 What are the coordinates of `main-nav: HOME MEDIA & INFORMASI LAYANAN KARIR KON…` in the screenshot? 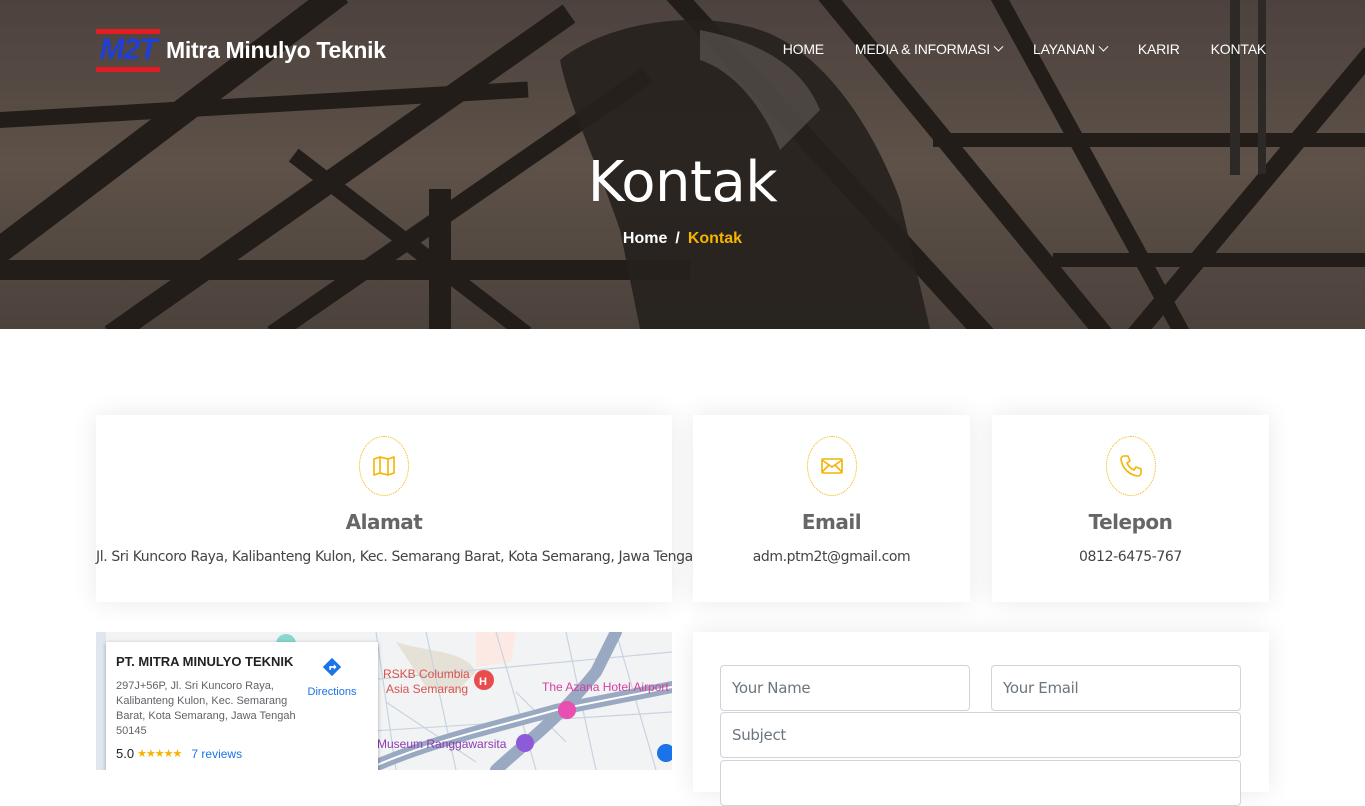 It's located at (1009, 49).